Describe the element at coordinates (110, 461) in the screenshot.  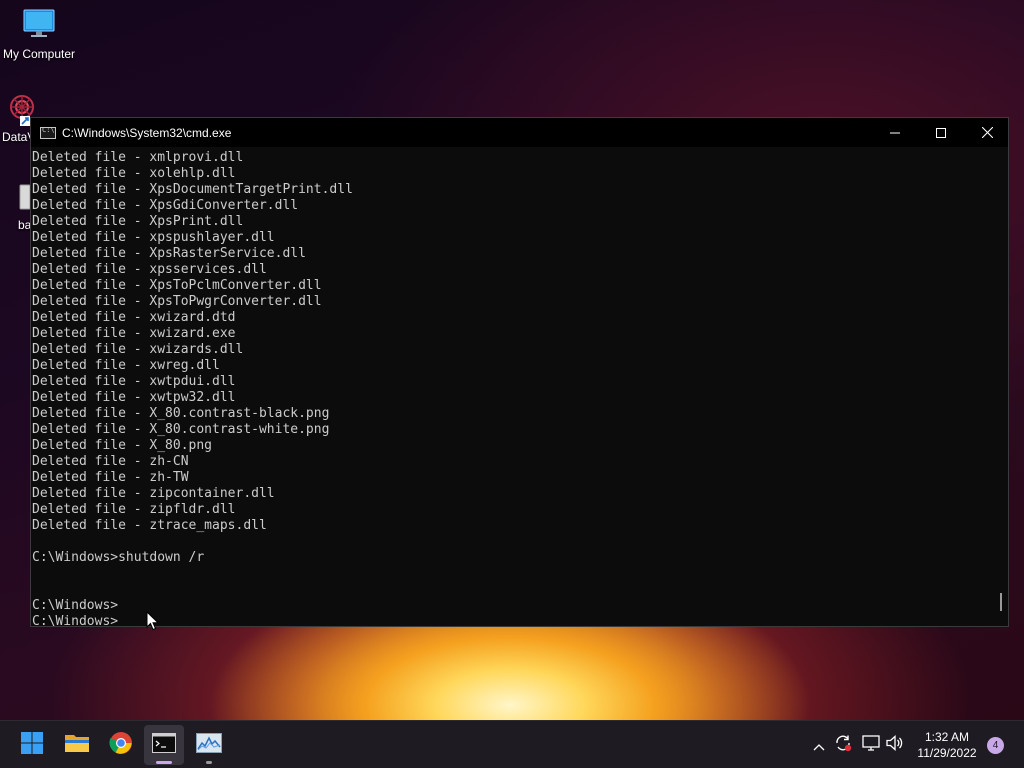
I see `console-line: Deleted file - zh-CN` at that location.